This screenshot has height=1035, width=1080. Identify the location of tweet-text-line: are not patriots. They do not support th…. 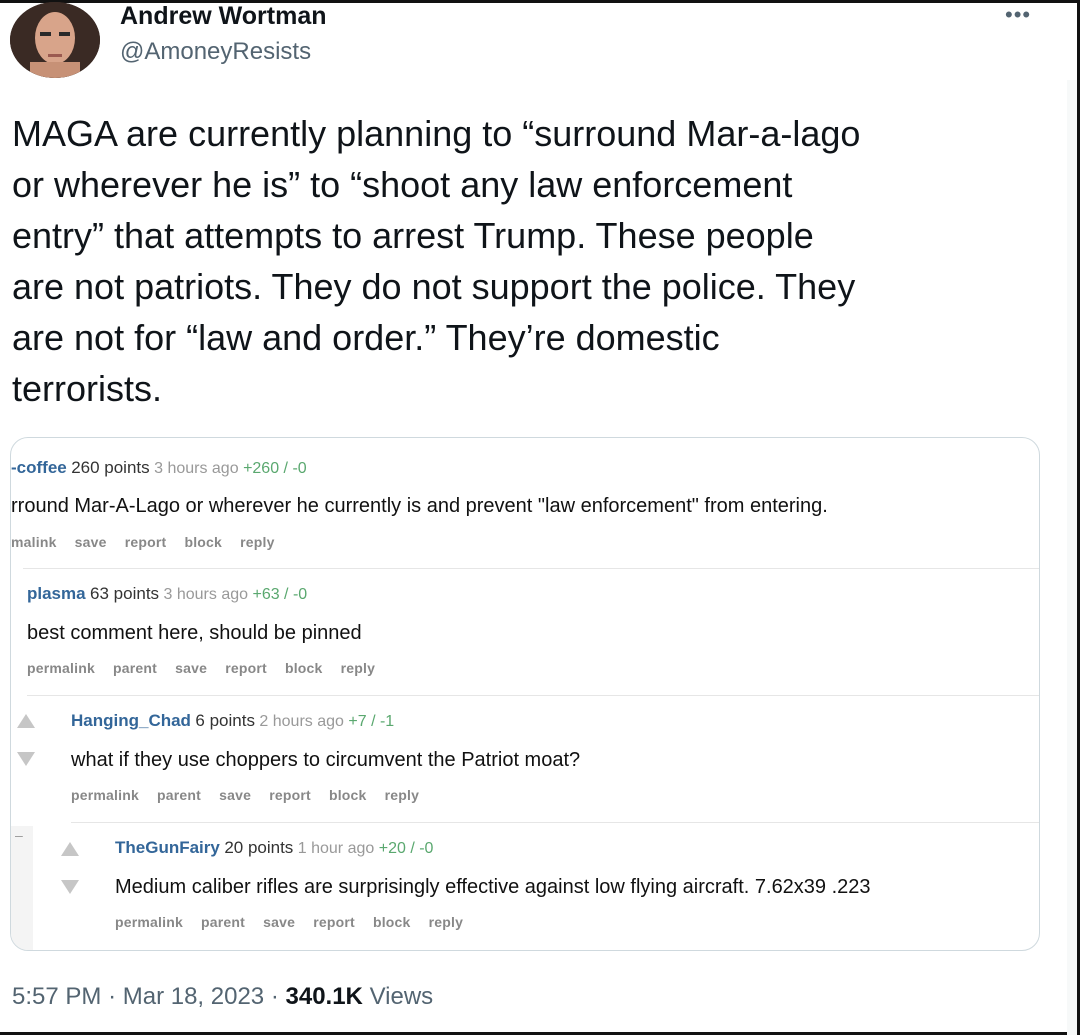
(434, 286).